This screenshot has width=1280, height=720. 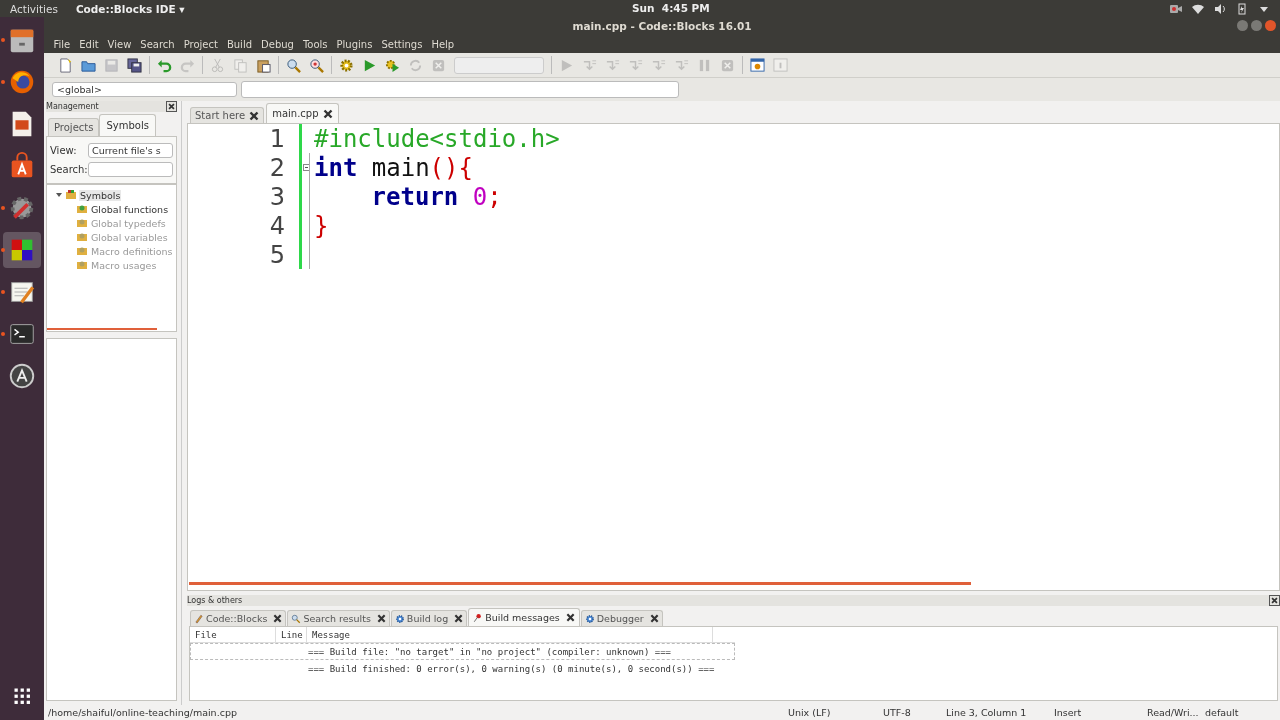 What do you see at coordinates (239, 44) in the screenshot?
I see `menu-item: Build` at bounding box center [239, 44].